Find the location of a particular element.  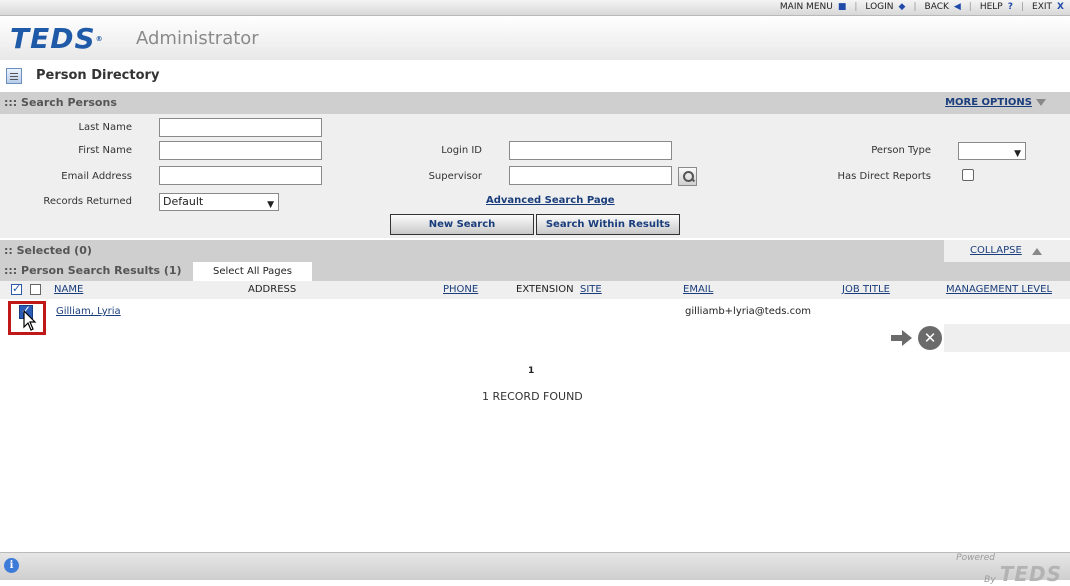

column-extension: EXTENSION is located at coordinates (545, 289).